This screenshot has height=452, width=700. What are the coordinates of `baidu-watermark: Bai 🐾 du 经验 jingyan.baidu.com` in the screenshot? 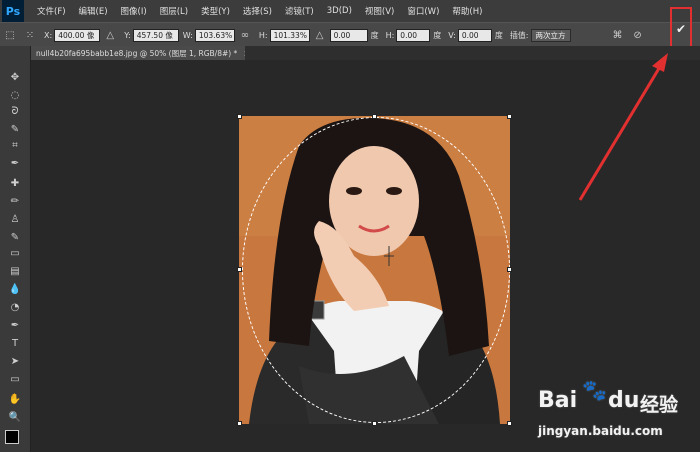 It's located at (618, 413).